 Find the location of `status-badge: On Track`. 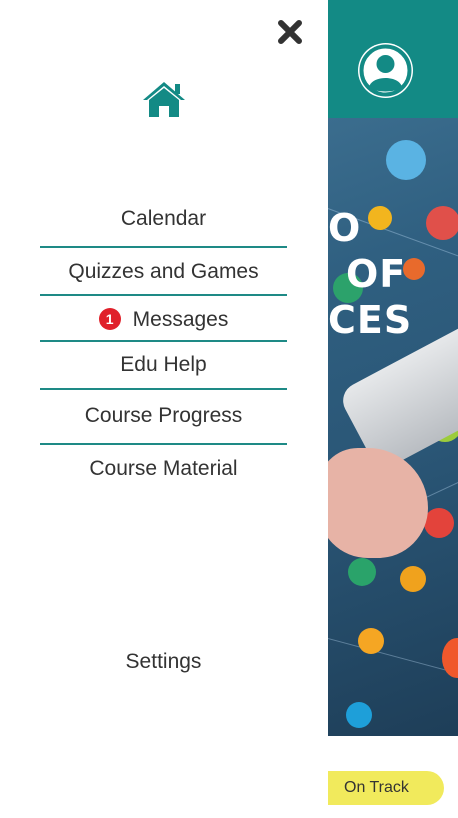

status-badge: On Track is located at coordinates (386, 788).